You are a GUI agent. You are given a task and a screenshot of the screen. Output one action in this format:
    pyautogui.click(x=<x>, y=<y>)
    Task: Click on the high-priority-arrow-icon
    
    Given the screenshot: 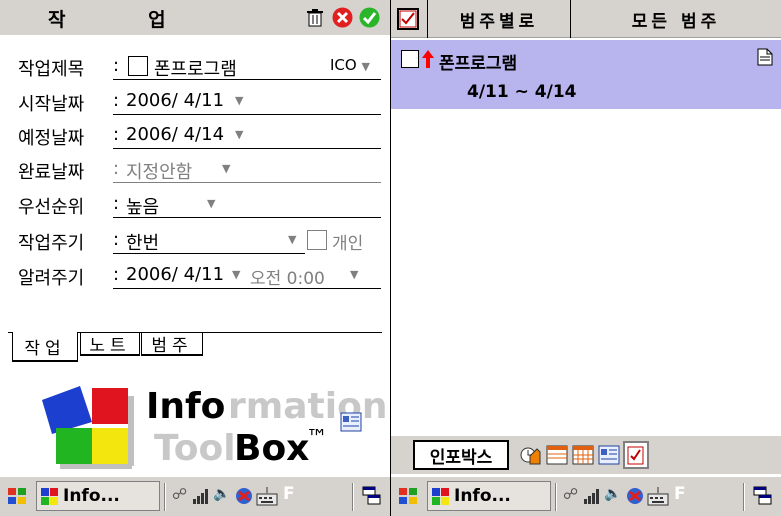 What is the action you would take?
    pyautogui.click(x=428, y=59)
    